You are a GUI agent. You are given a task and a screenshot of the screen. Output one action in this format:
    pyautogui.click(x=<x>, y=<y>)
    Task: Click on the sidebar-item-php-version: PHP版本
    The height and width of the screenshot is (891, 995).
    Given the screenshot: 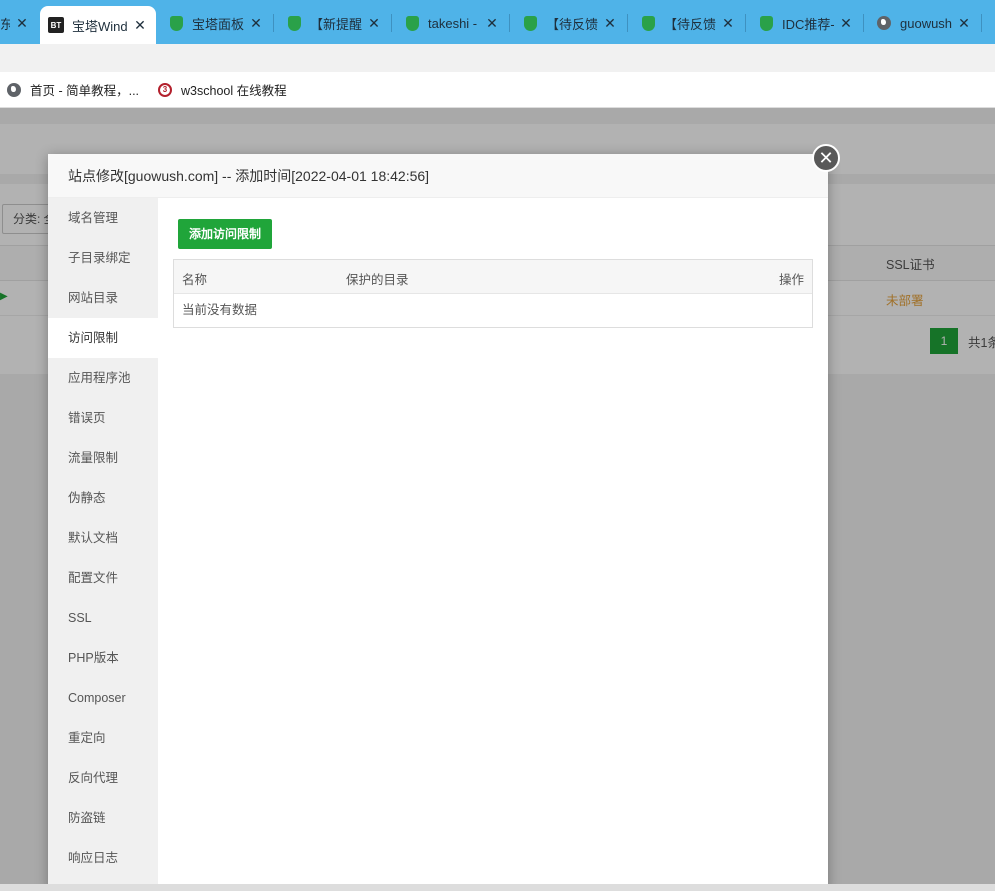 What is the action you would take?
    pyautogui.click(x=103, y=658)
    